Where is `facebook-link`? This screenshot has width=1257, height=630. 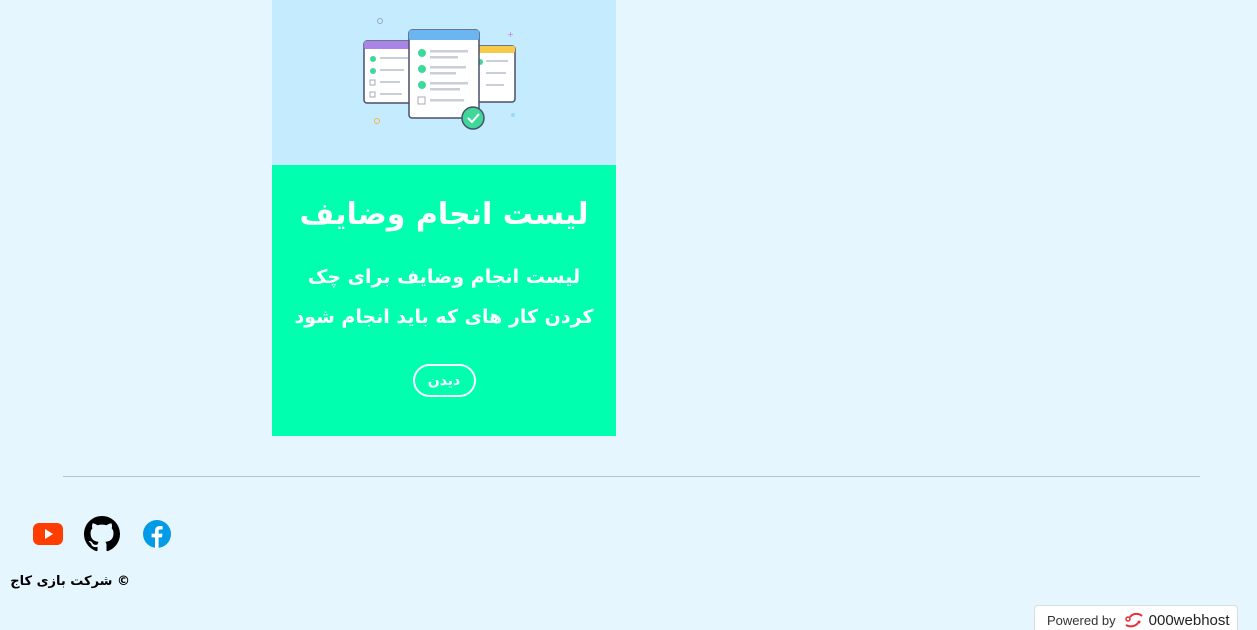
facebook-link is located at coordinates (157, 534).